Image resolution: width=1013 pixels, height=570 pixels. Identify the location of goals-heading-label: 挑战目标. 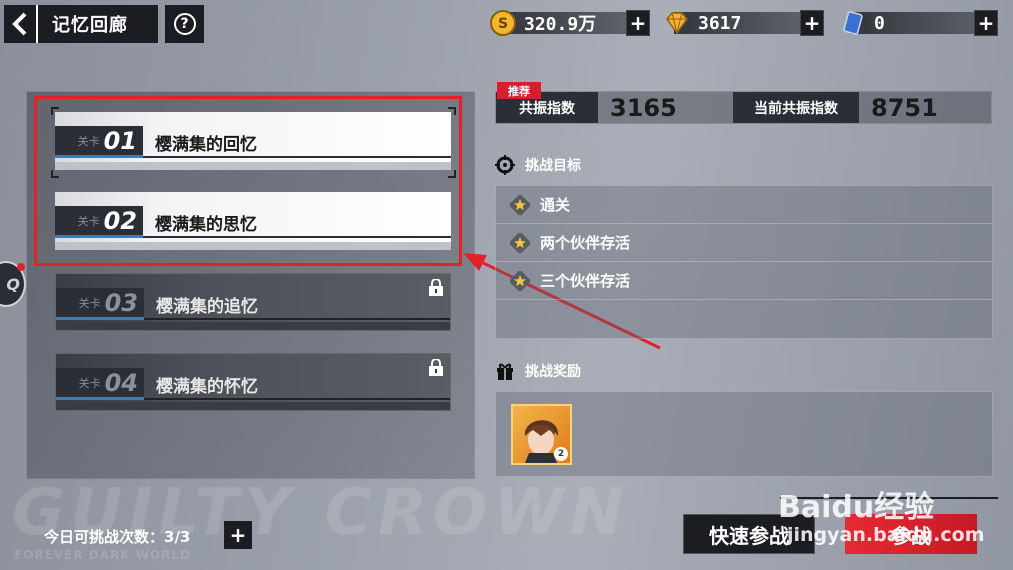
(553, 166).